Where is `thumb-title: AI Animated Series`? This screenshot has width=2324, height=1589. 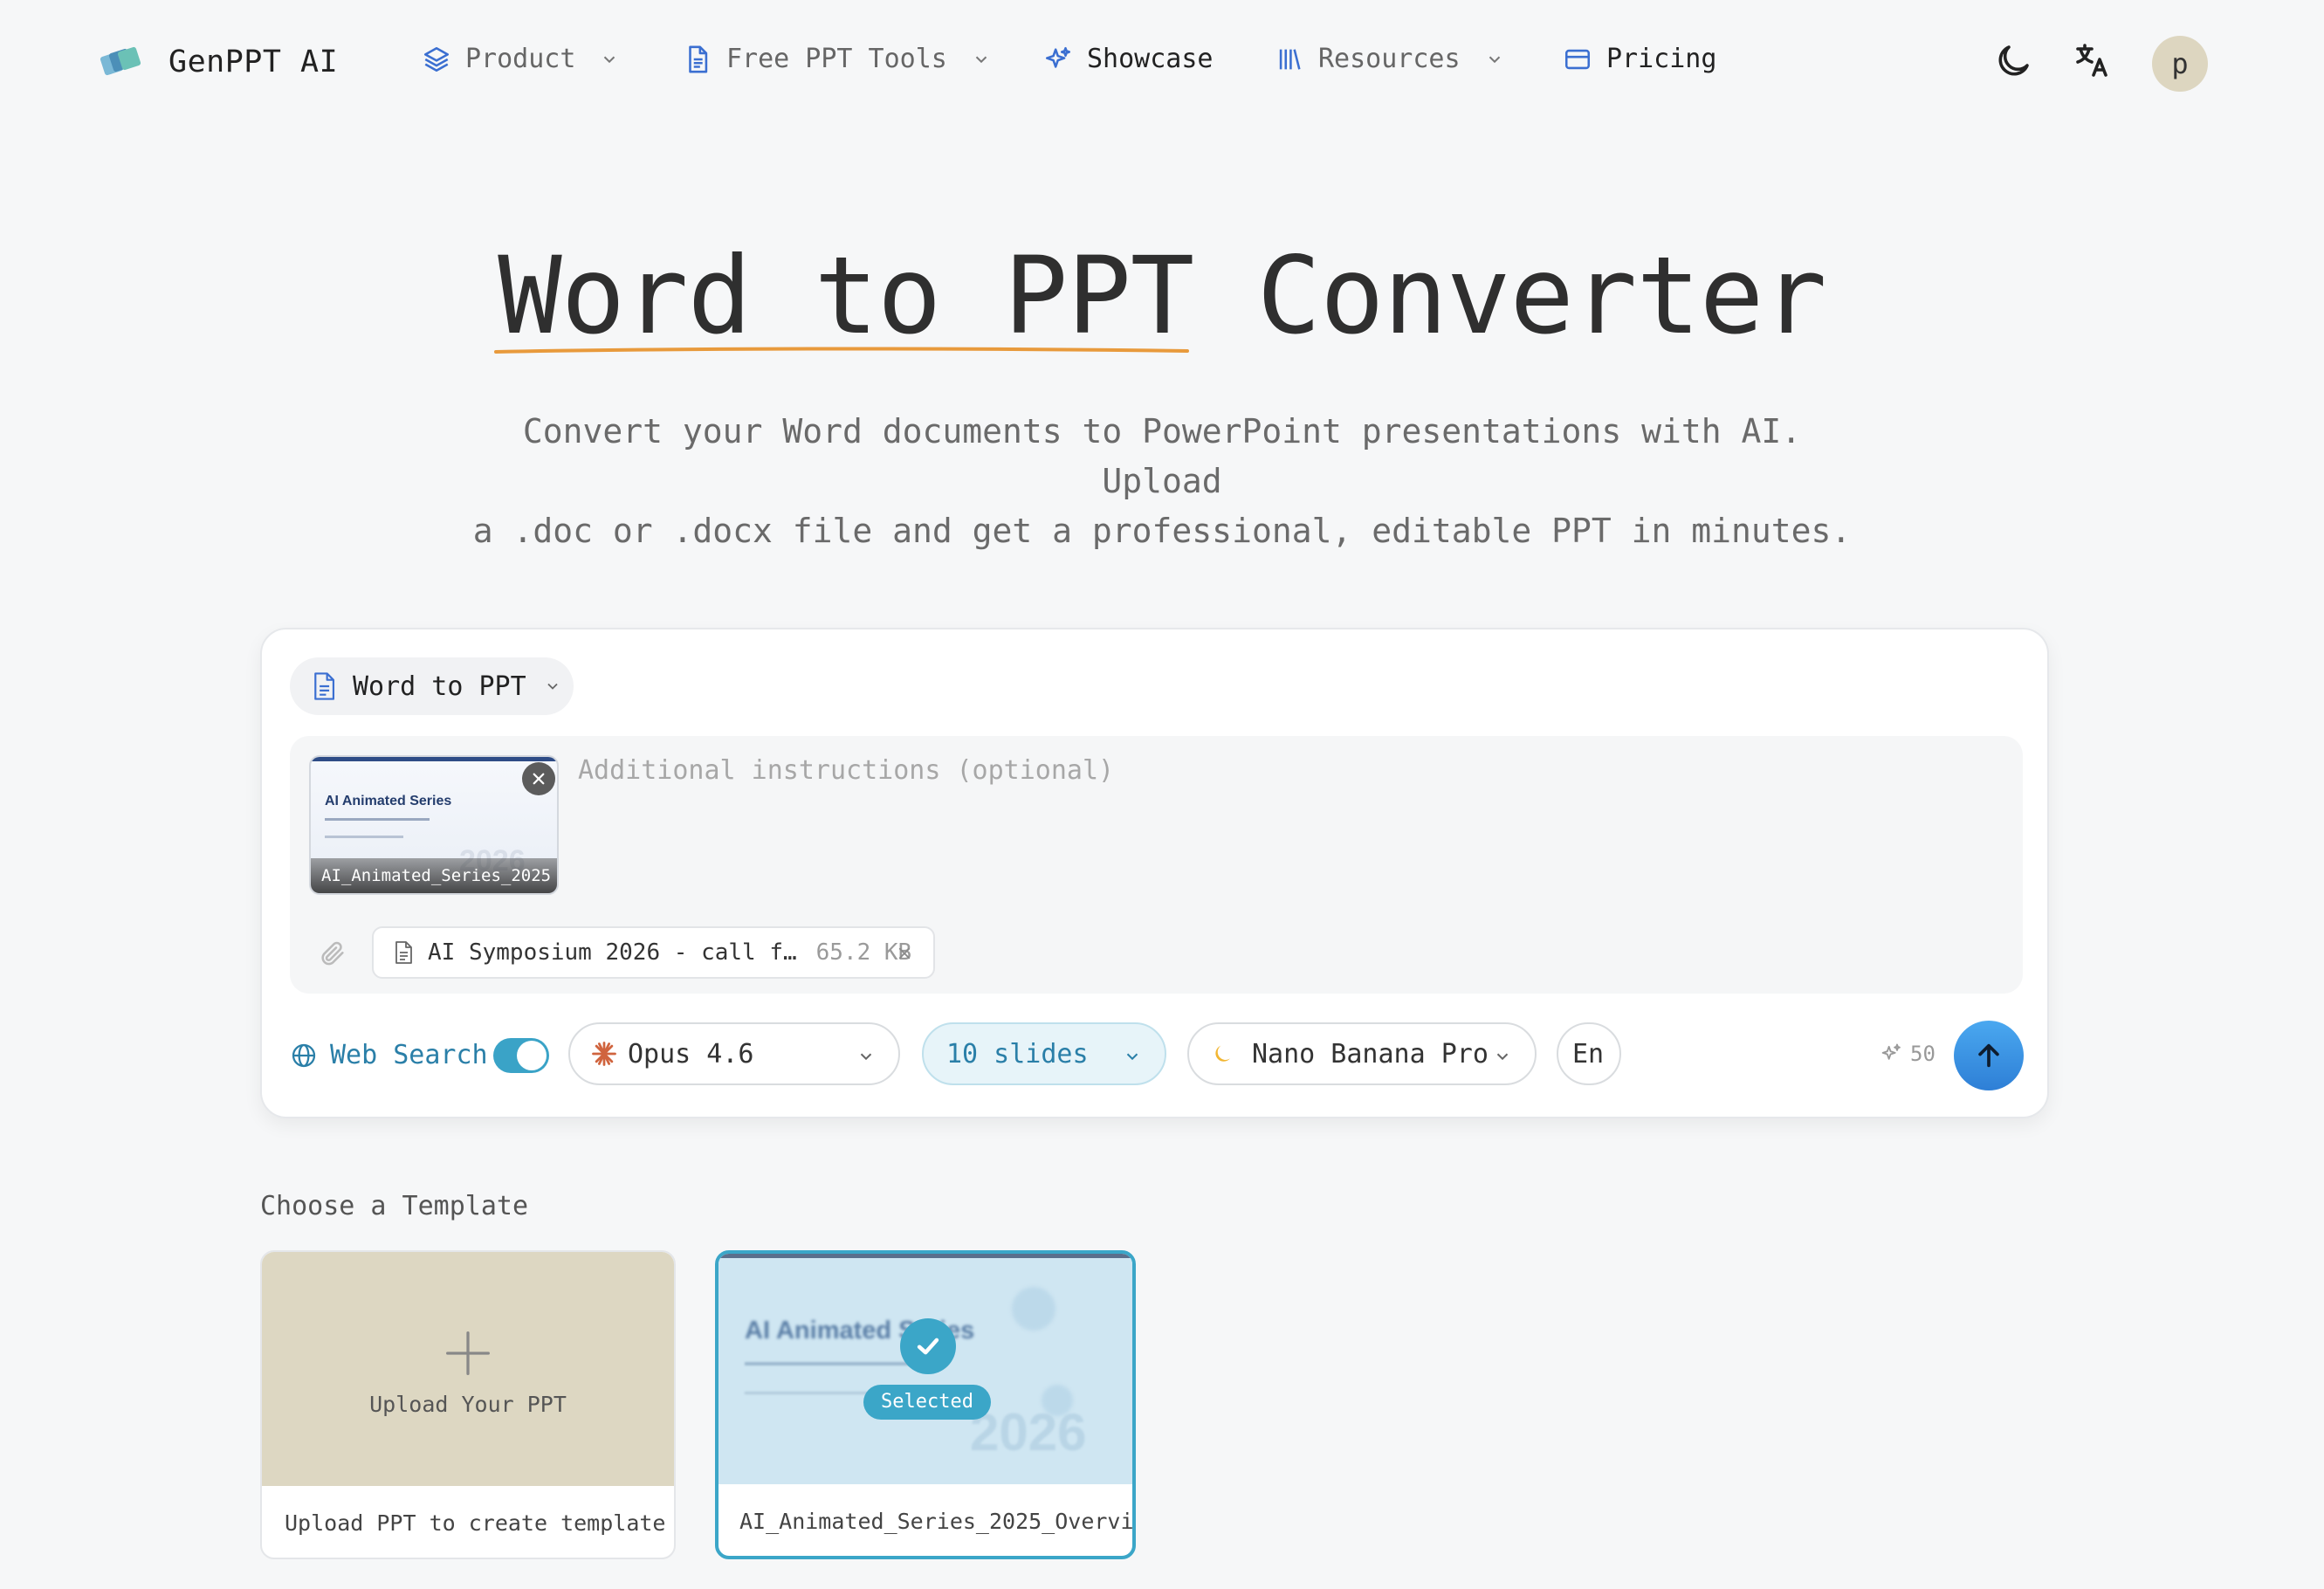 thumb-title: AI Animated Series is located at coordinates (388, 801).